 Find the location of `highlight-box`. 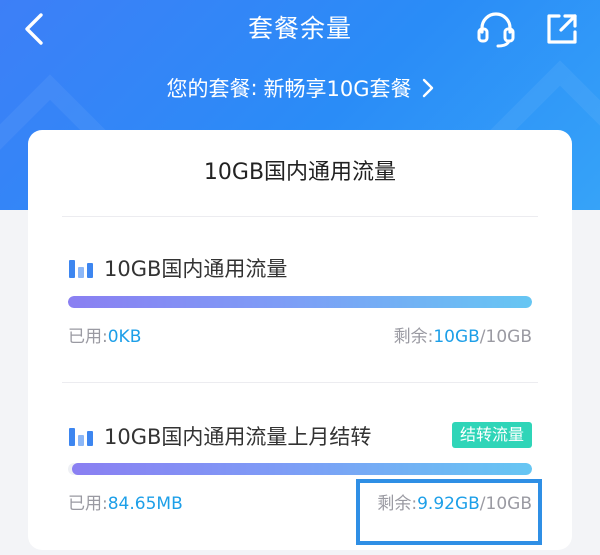

highlight-box is located at coordinates (449, 512).